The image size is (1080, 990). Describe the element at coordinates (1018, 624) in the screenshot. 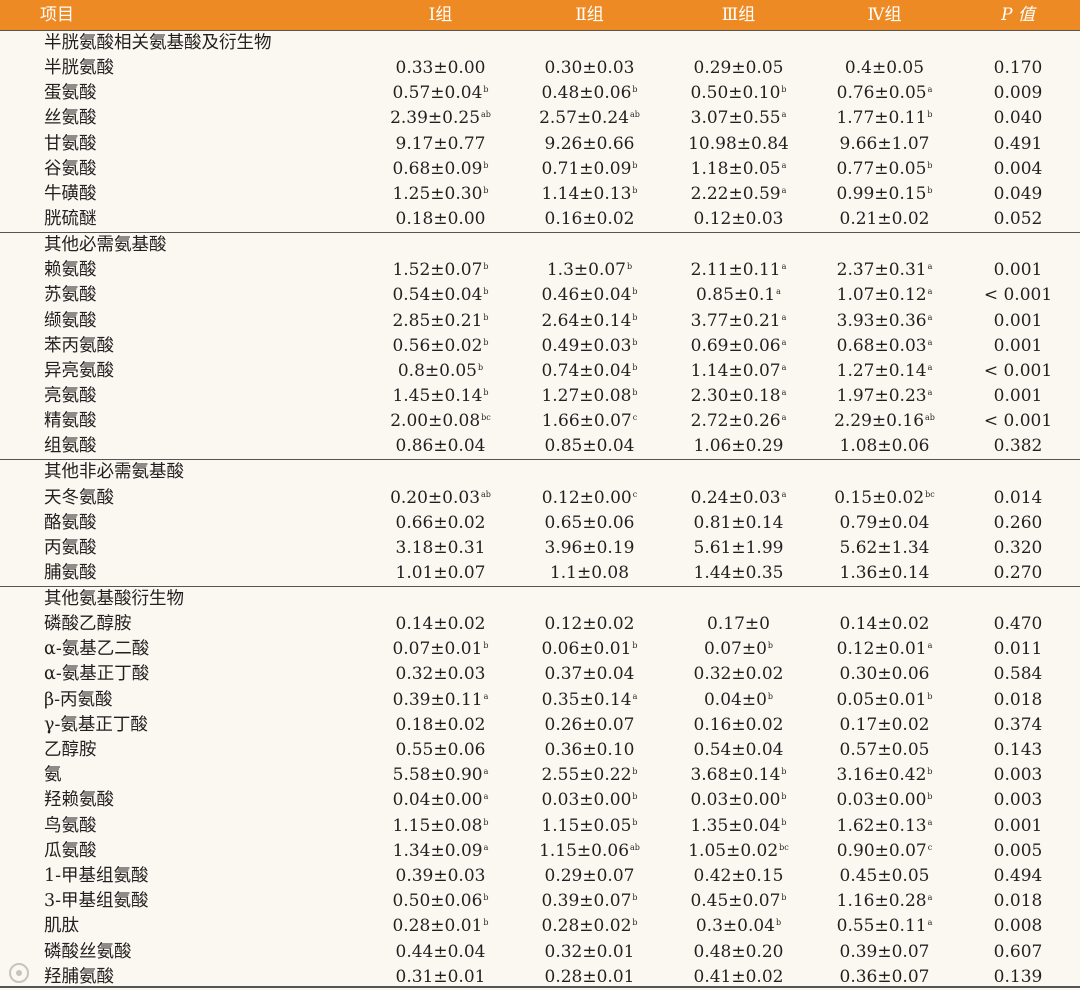

I see `cell-value: 0.470` at that location.